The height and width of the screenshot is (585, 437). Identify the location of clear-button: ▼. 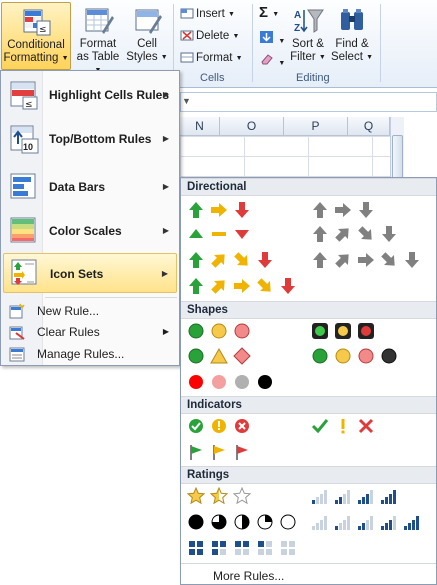
(272, 60).